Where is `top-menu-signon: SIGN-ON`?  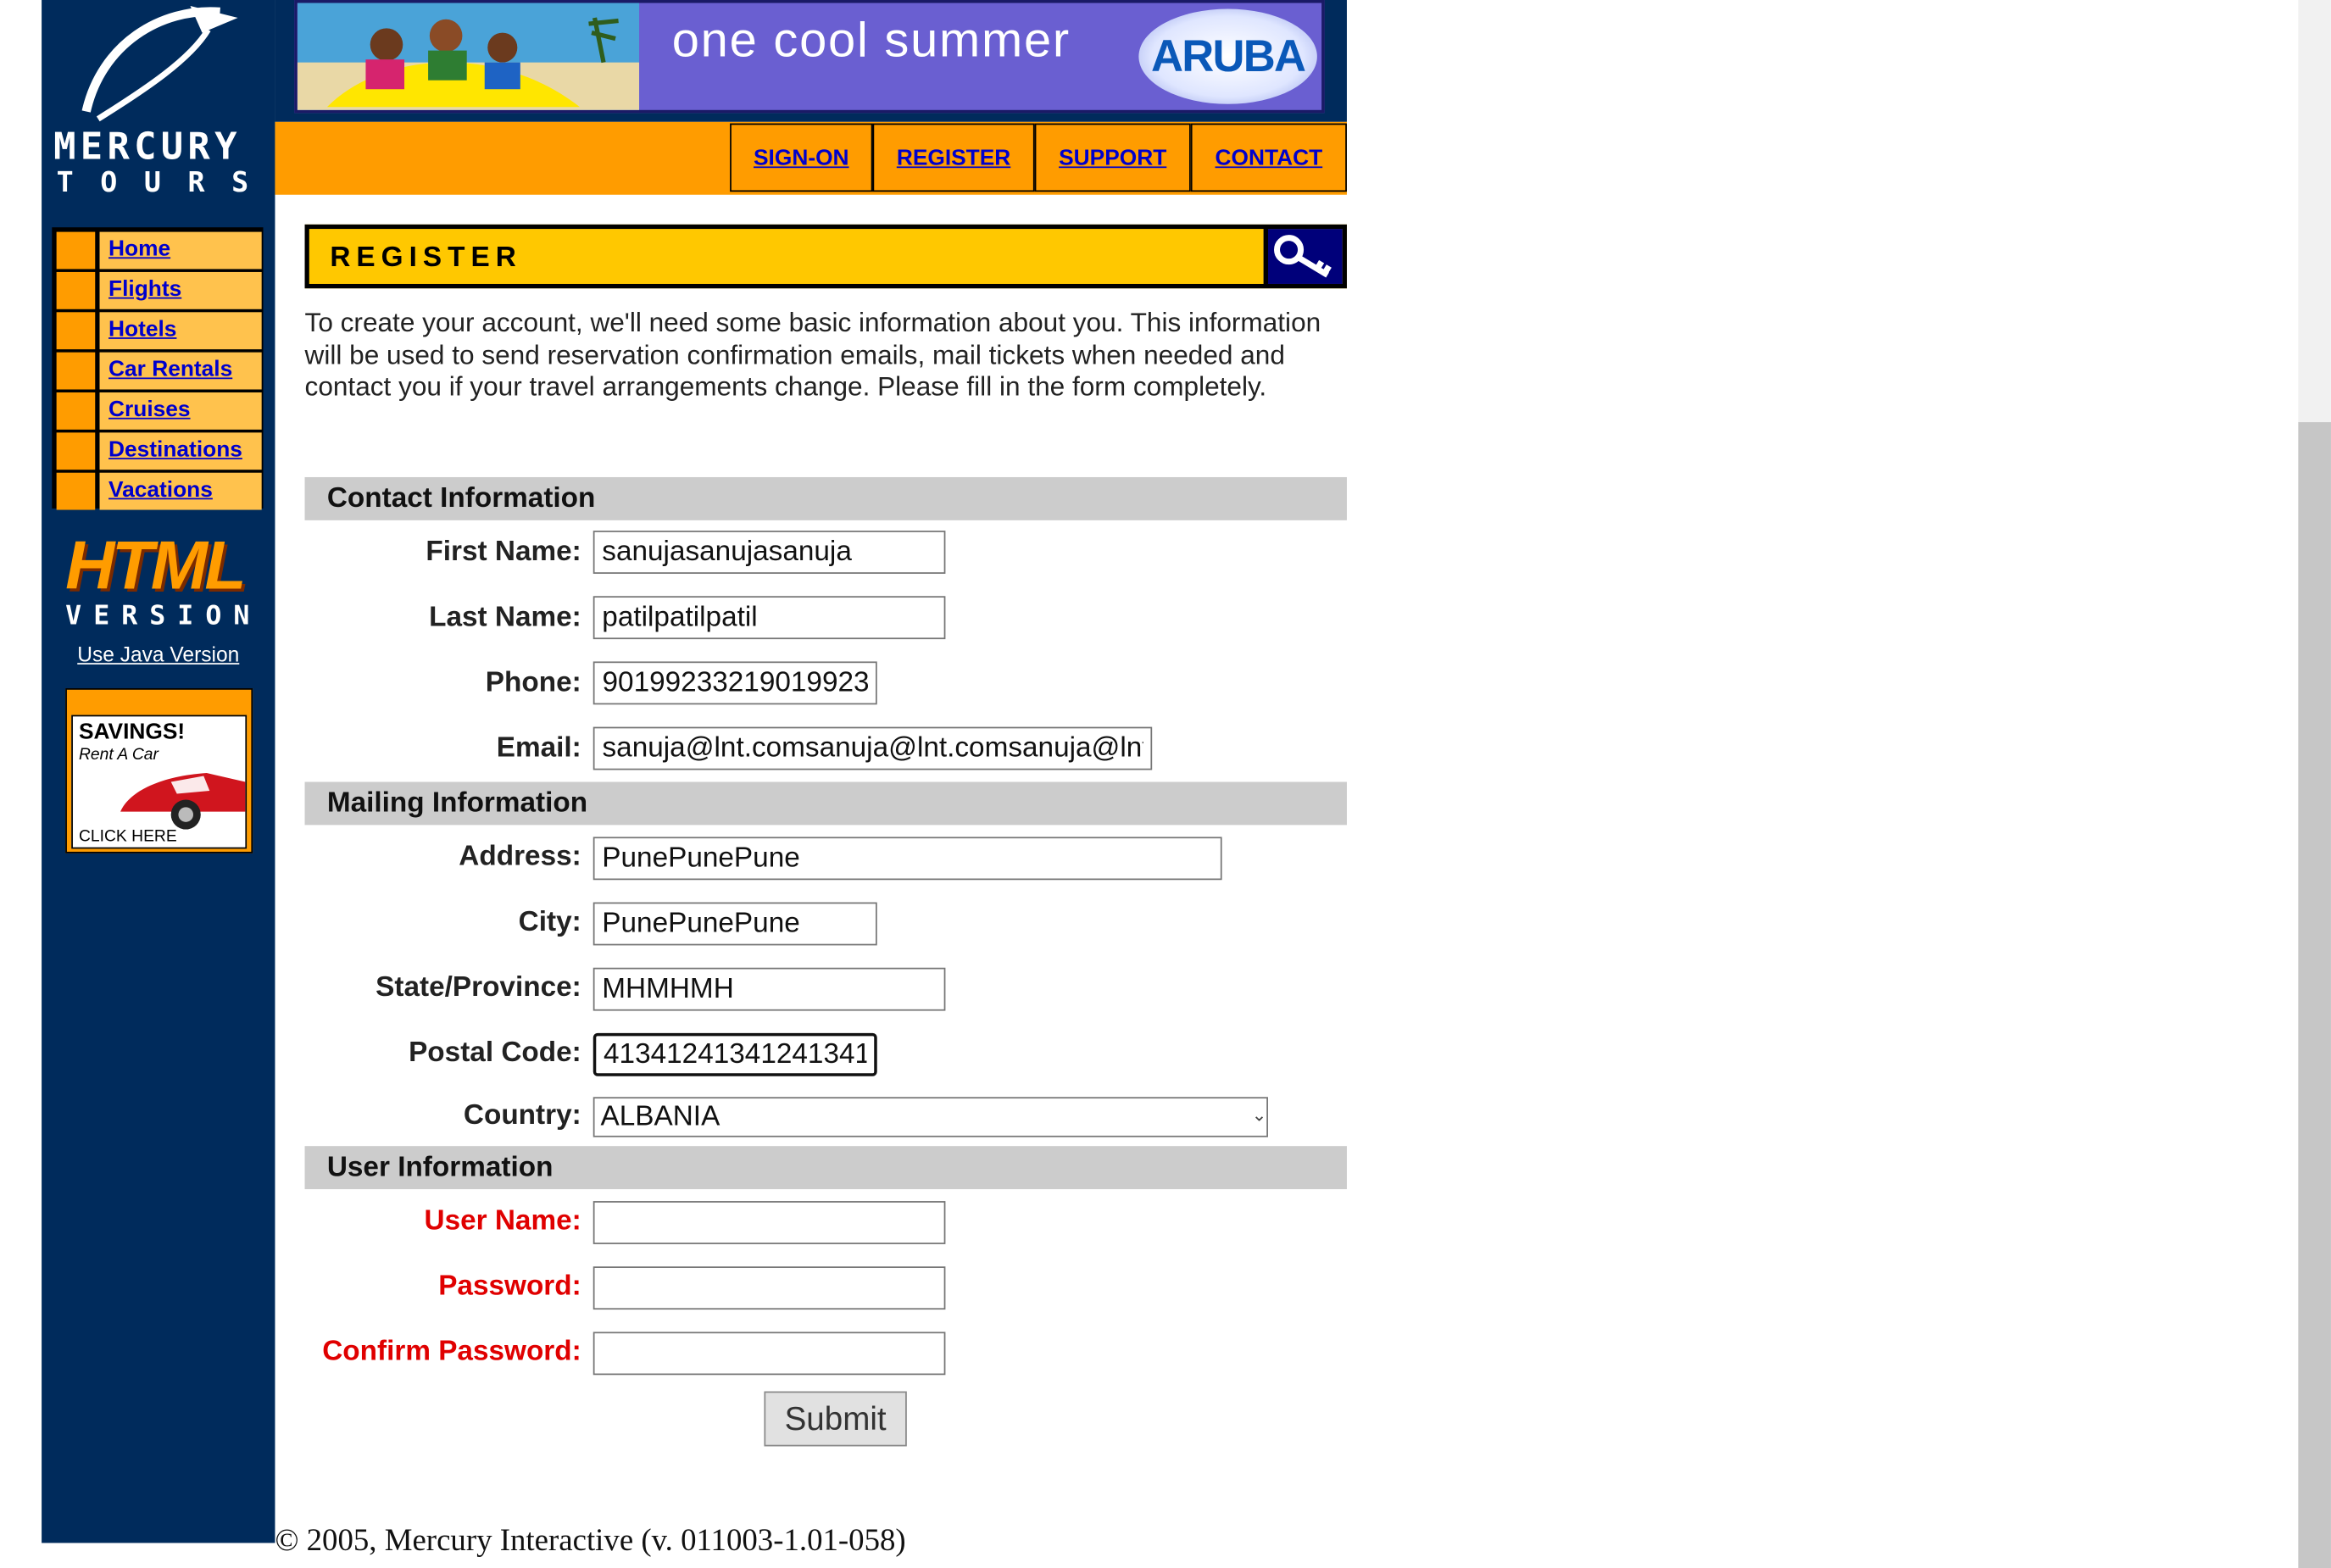 top-menu-signon: SIGN-ON is located at coordinates (801, 157).